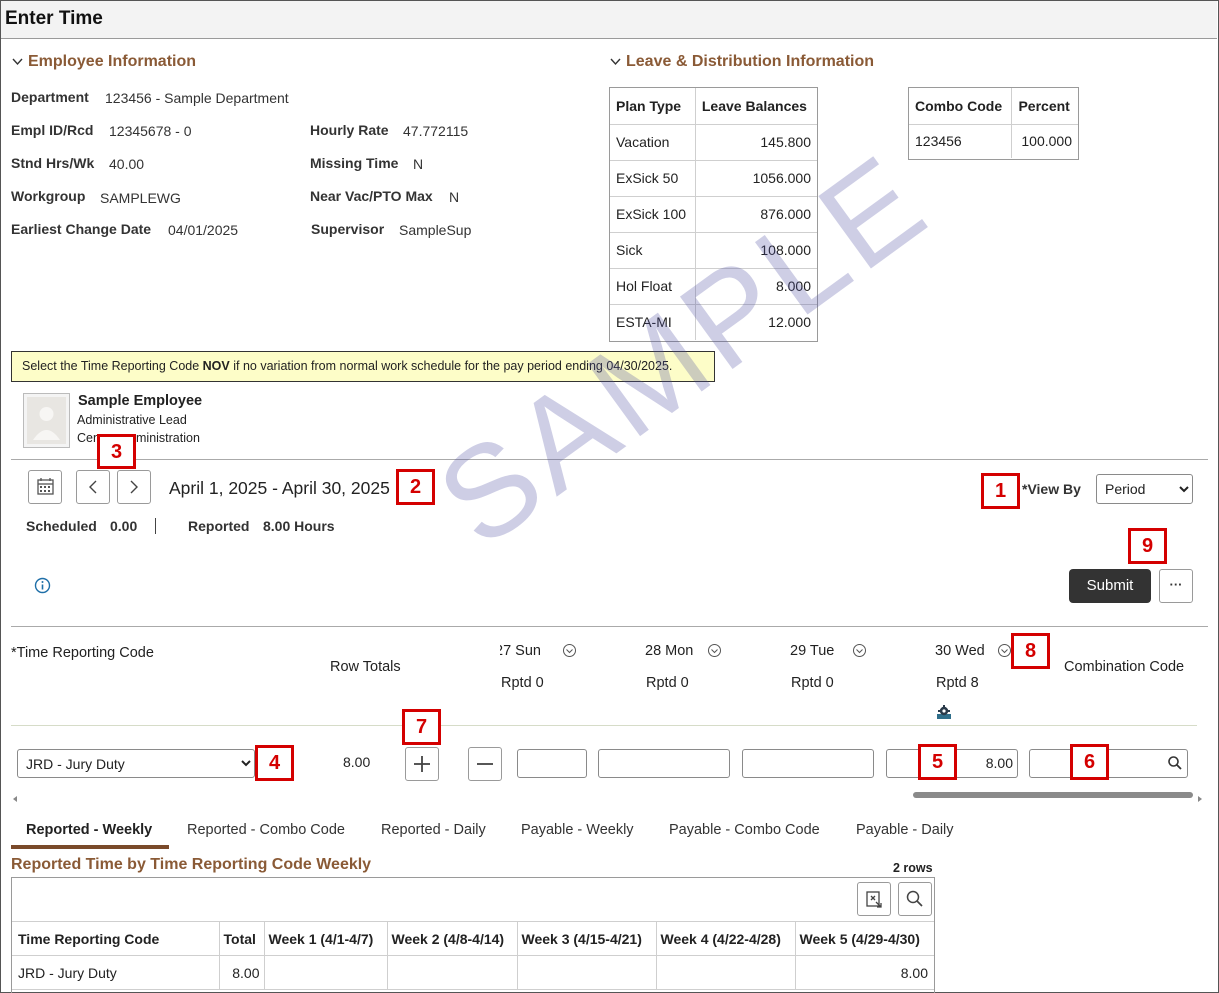 The height and width of the screenshot is (993, 1219). What do you see at coordinates (357, 762) in the screenshot?
I see `row-total-value: 8.00` at bounding box center [357, 762].